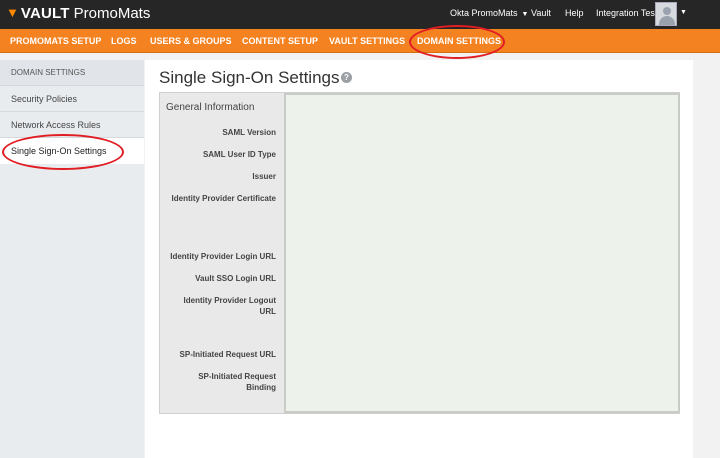 The width and height of the screenshot is (720, 458). What do you see at coordinates (72, 73) in the screenshot?
I see `sidebar-header: DOMAIN SETTINGS` at bounding box center [72, 73].